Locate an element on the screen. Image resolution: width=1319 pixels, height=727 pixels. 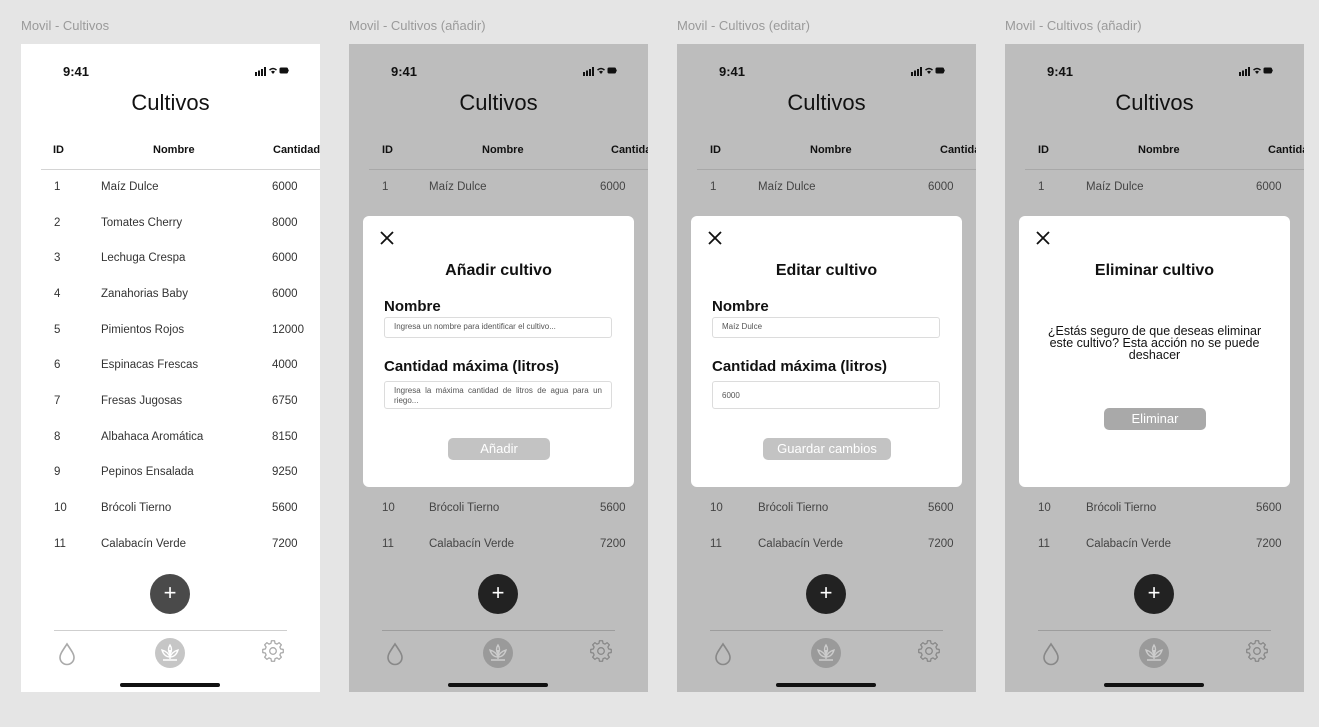
cell-id: 3 is located at coordinates (57, 258).